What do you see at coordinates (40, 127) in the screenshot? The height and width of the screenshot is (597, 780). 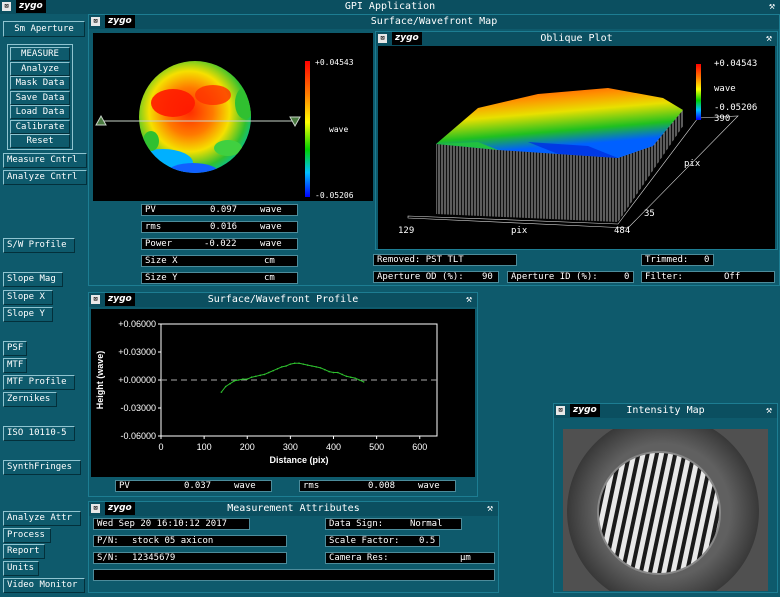 I see `calibrate-button: Calibrate` at bounding box center [40, 127].